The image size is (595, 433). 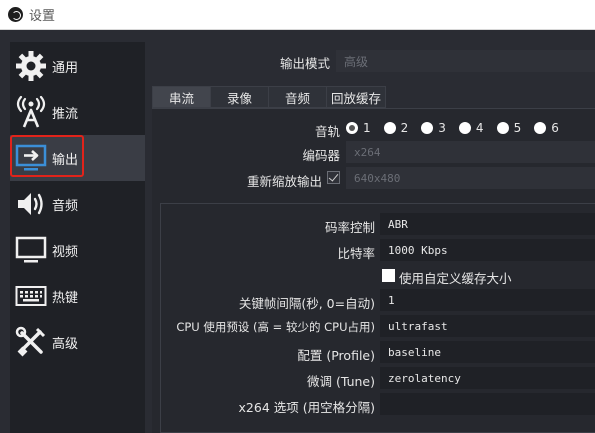 What do you see at coordinates (356, 61) in the screenshot?
I see `output-mode-value: 高级` at bounding box center [356, 61].